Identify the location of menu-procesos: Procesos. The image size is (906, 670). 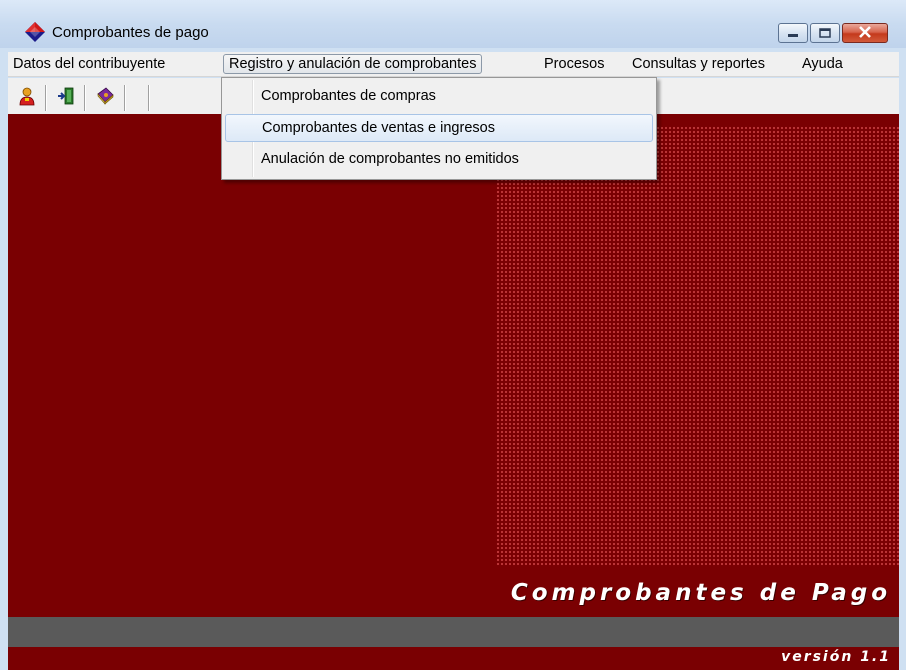
(574, 64).